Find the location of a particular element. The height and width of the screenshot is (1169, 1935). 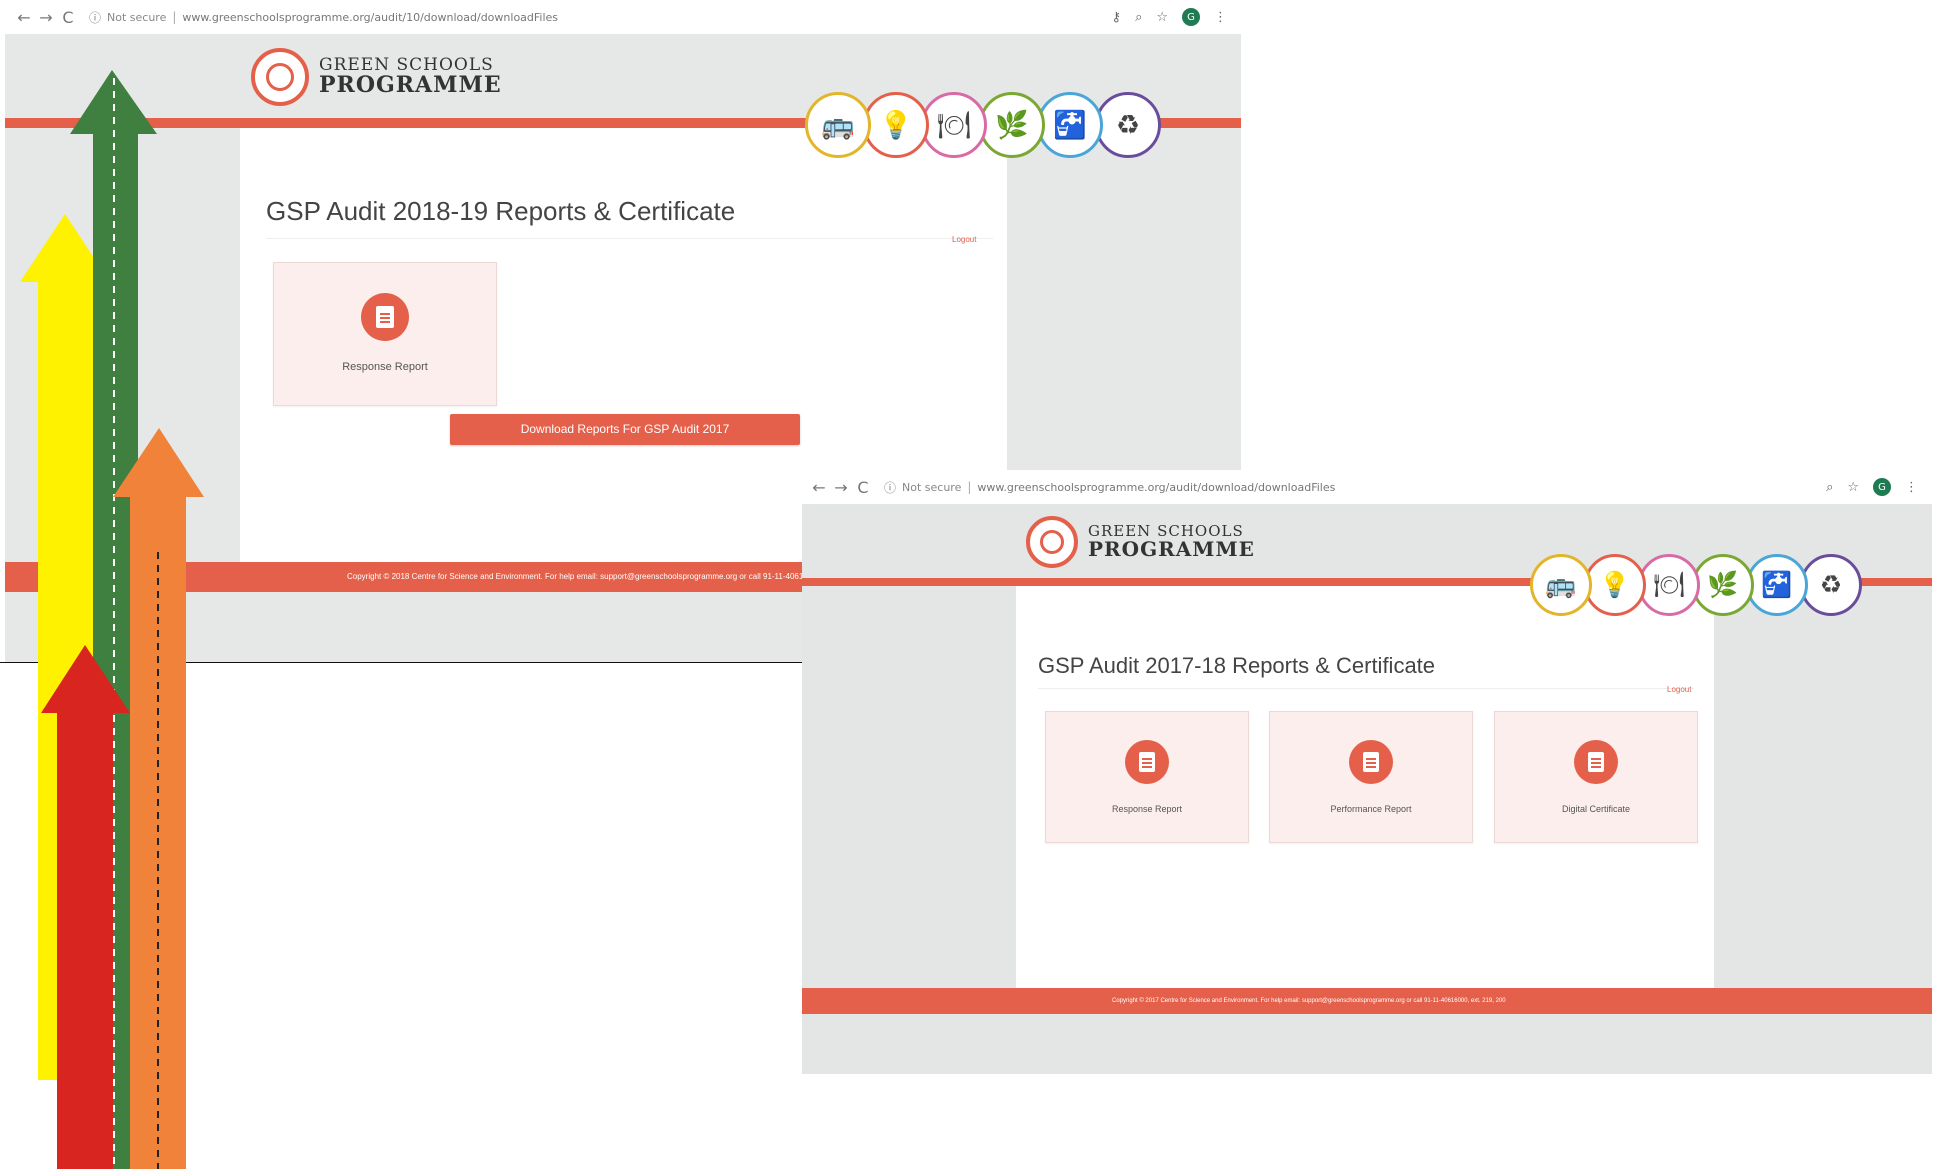

info-icon: ⓘ is located at coordinates (890, 487).